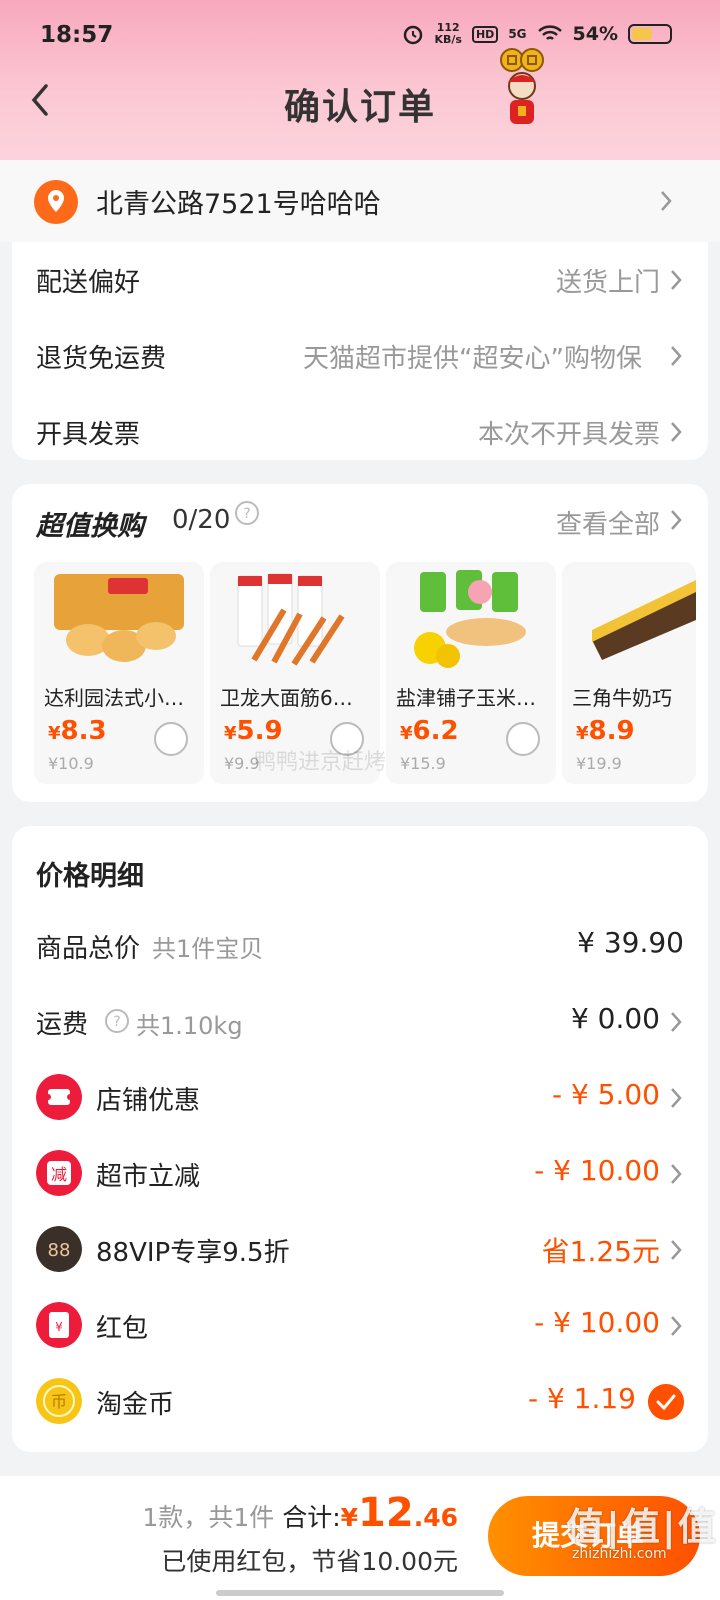 The height and width of the screenshot is (1600, 720). Describe the element at coordinates (607, 283) in the screenshot. I see `row-value: 送货上门` at that location.